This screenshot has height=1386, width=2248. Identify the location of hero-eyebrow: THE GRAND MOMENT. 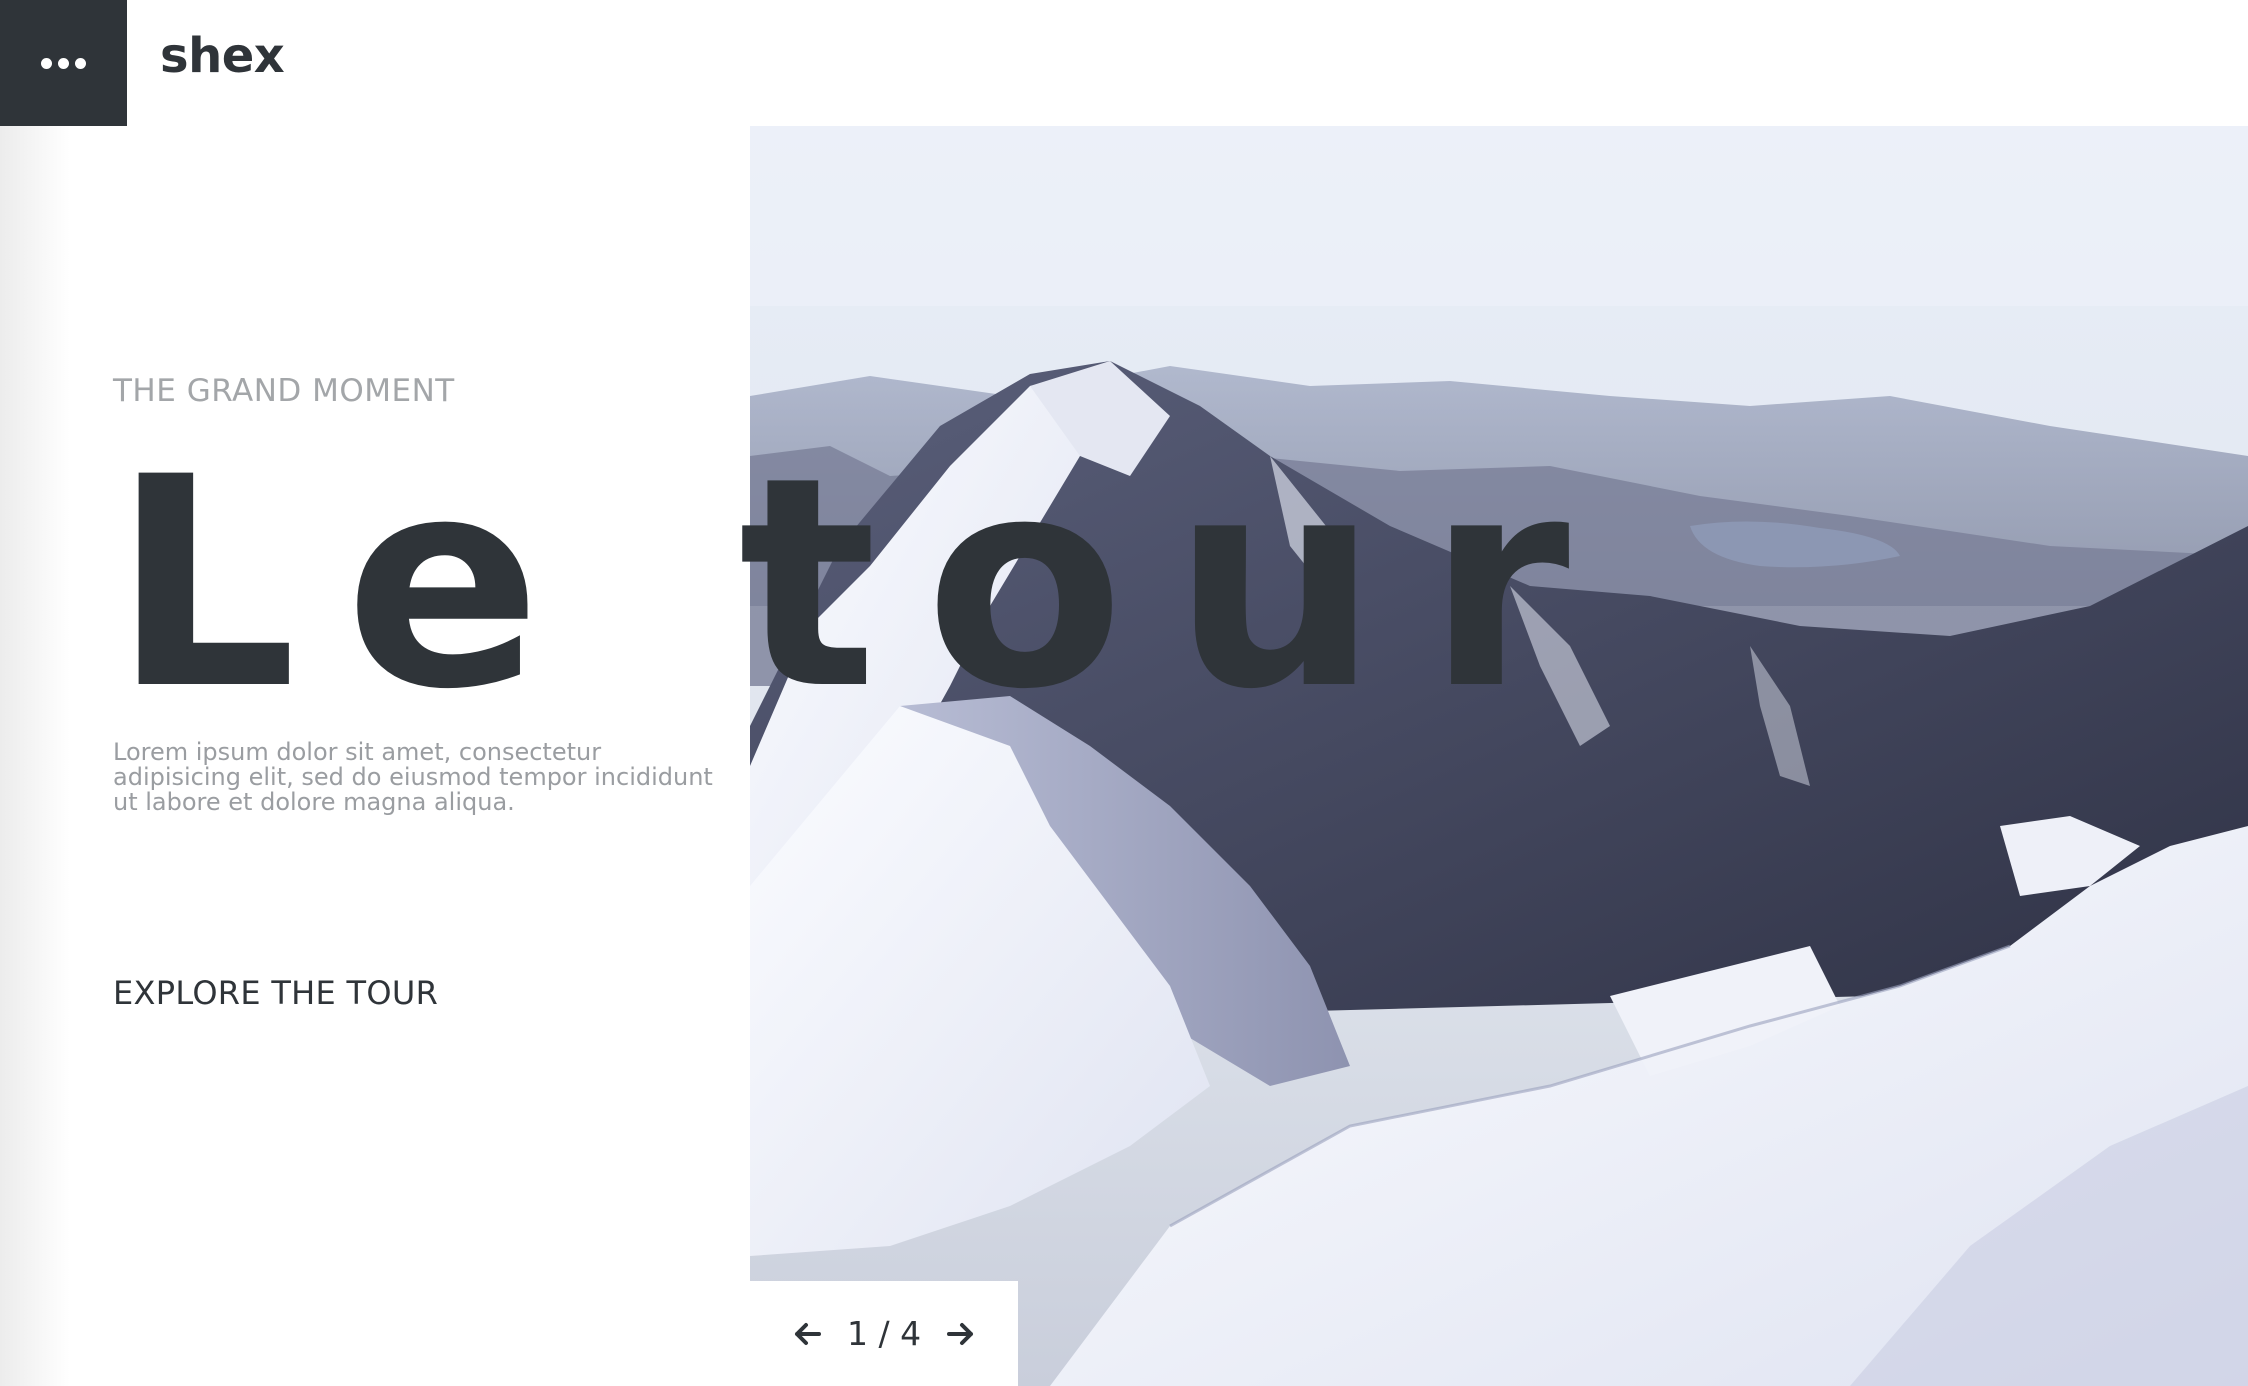
(284, 391).